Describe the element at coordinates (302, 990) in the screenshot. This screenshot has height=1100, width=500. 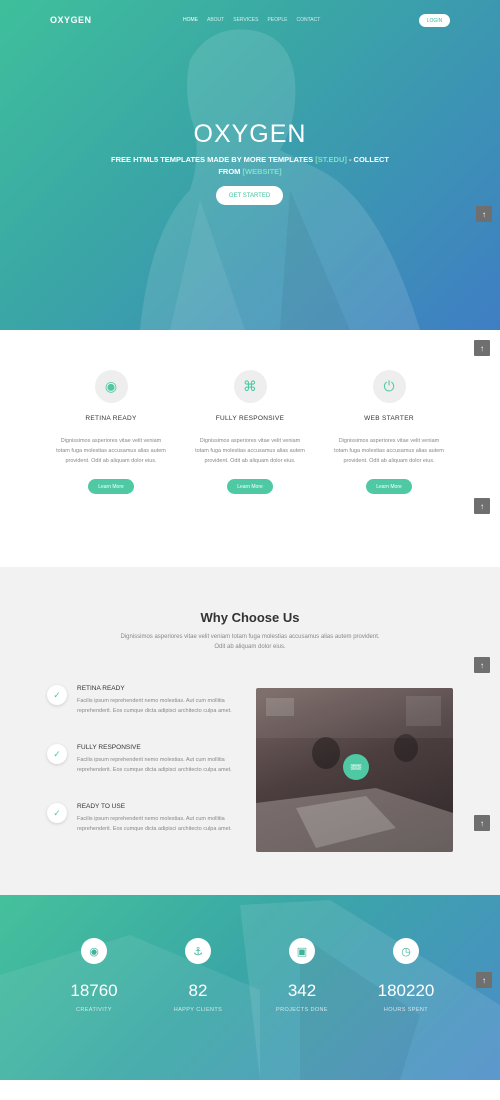
I see `stat-number: 342` at that location.